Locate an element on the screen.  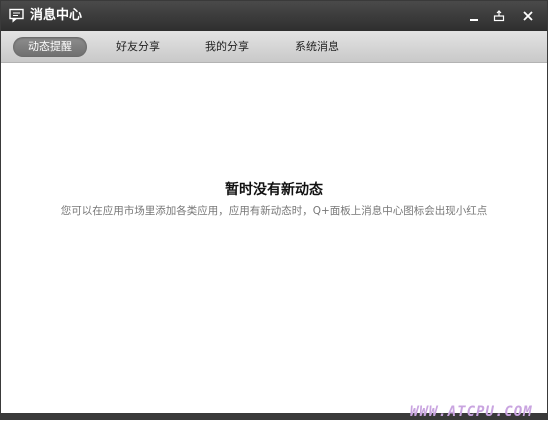
tab-activity-reminders: 动态提醒 is located at coordinates (50, 47).